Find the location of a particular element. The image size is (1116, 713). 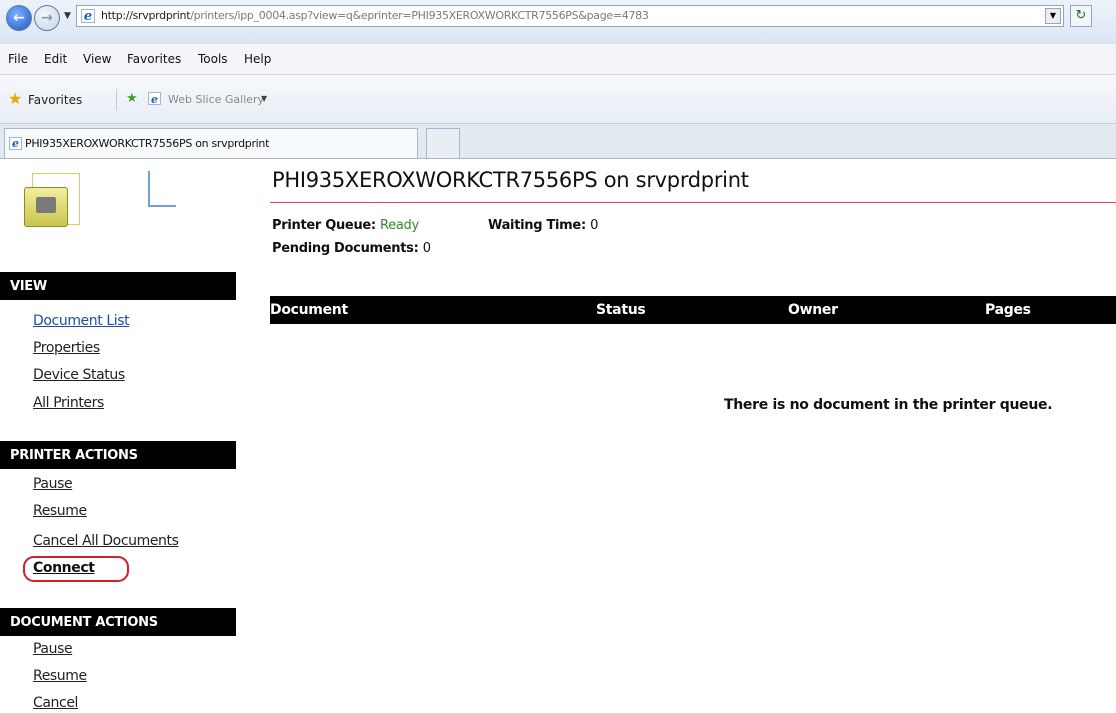

queue-label: Printer Queue: is located at coordinates (324, 225).